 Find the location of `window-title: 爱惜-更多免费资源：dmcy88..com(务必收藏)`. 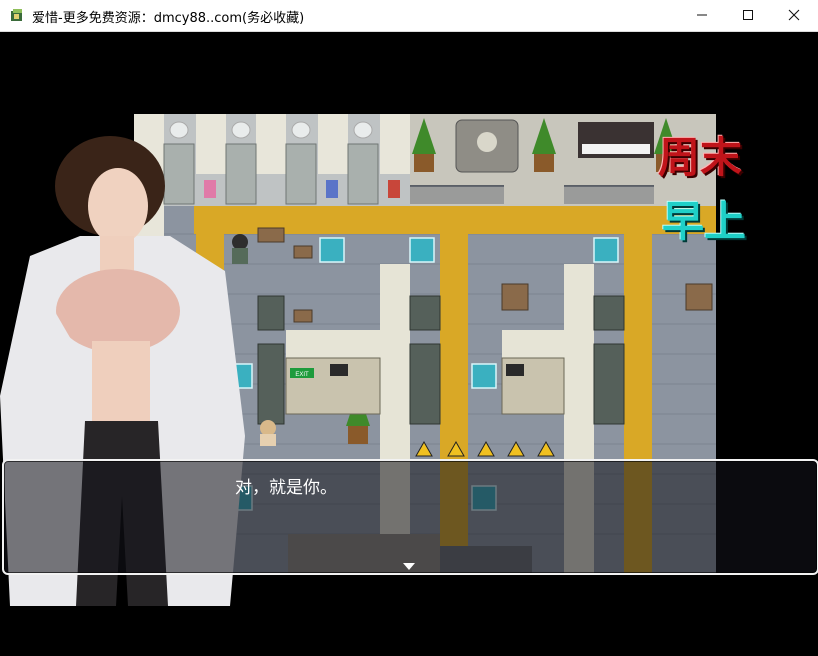

window-title: 爱惜-更多免费资源：dmcy88..com(务必收藏) is located at coordinates (168, 18).